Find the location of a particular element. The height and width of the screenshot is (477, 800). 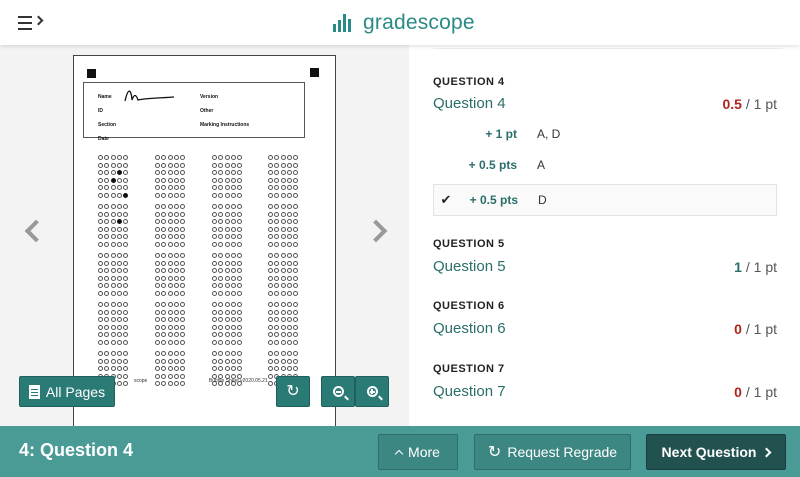

request-regrade-button: ↻ Request Regrade is located at coordinates (552, 452).